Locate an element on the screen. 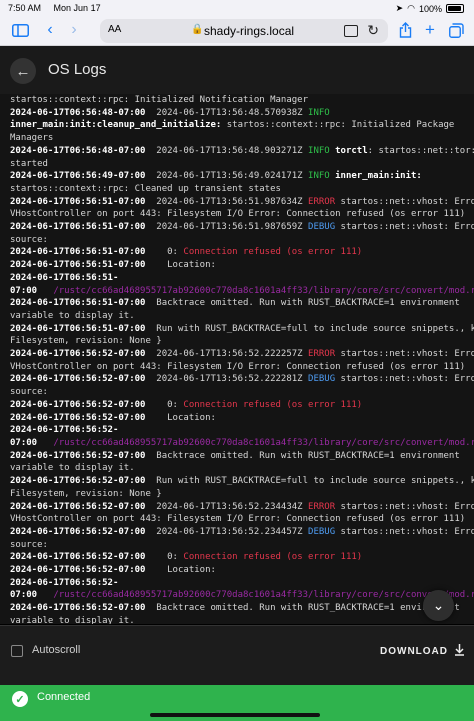 The height and width of the screenshot is (721, 474). sidebar-toggle-icon is located at coordinates (20, 30).